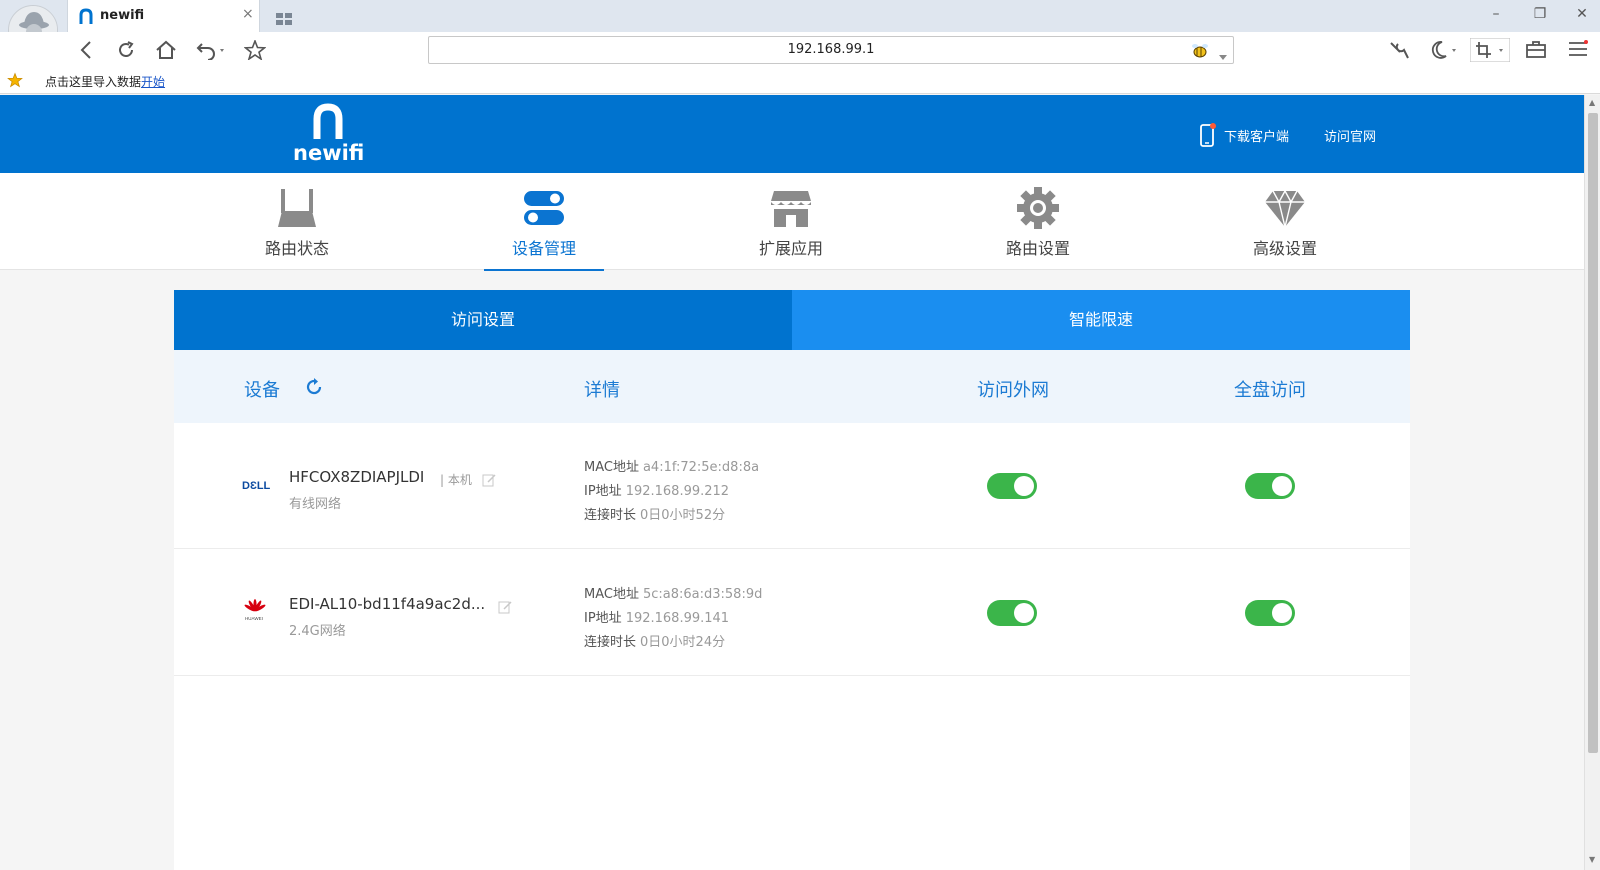 This screenshot has height=870, width=1600. What do you see at coordinates (1592, 859) in the screenshot?
I see `scroll-down-icon: ▼` at bounding box center [1592, 859].